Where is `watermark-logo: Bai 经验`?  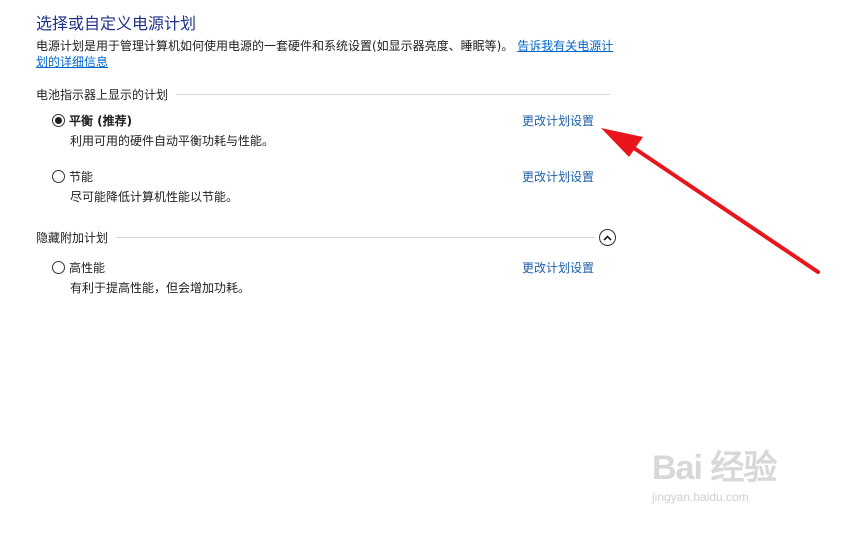 watermark-logo: Bai 经验 is located at coordinates (714, 468).